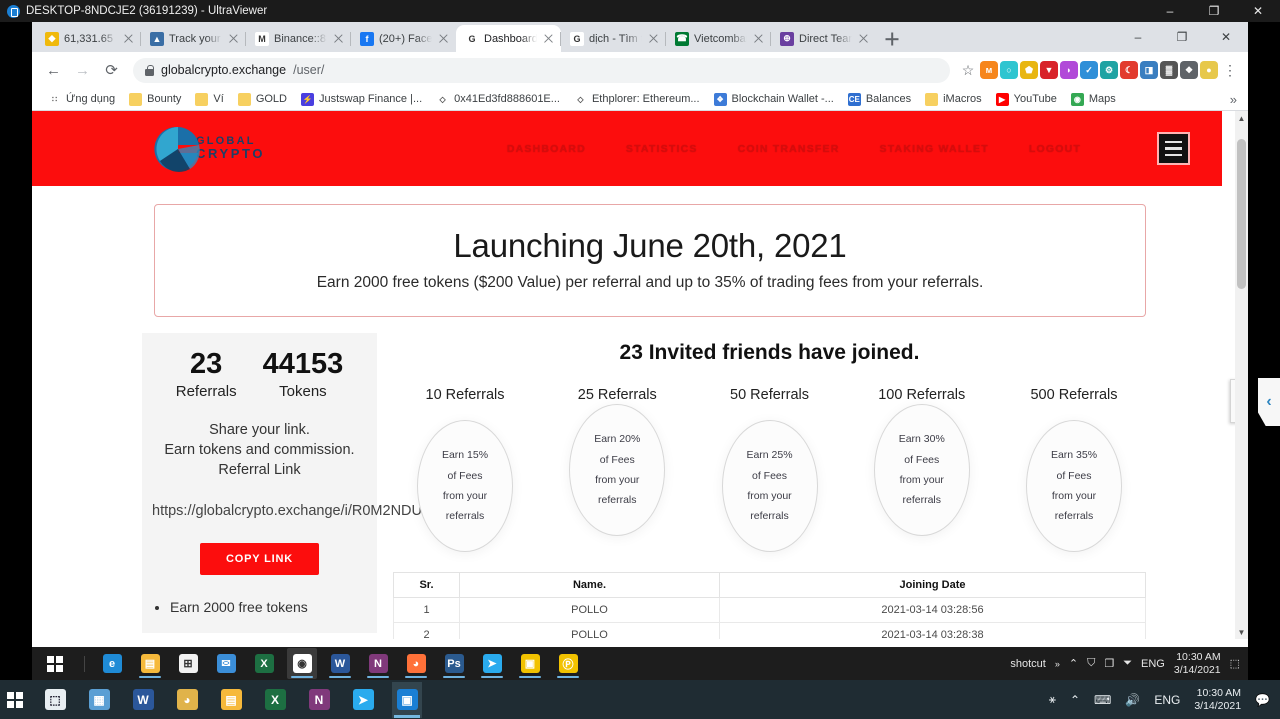 This screenshot has height=719, width=1280. Describe the element at coordinates (568, 663) in the screenshot. I see `app-yellow-2-icon: Ⓟ` at that location.